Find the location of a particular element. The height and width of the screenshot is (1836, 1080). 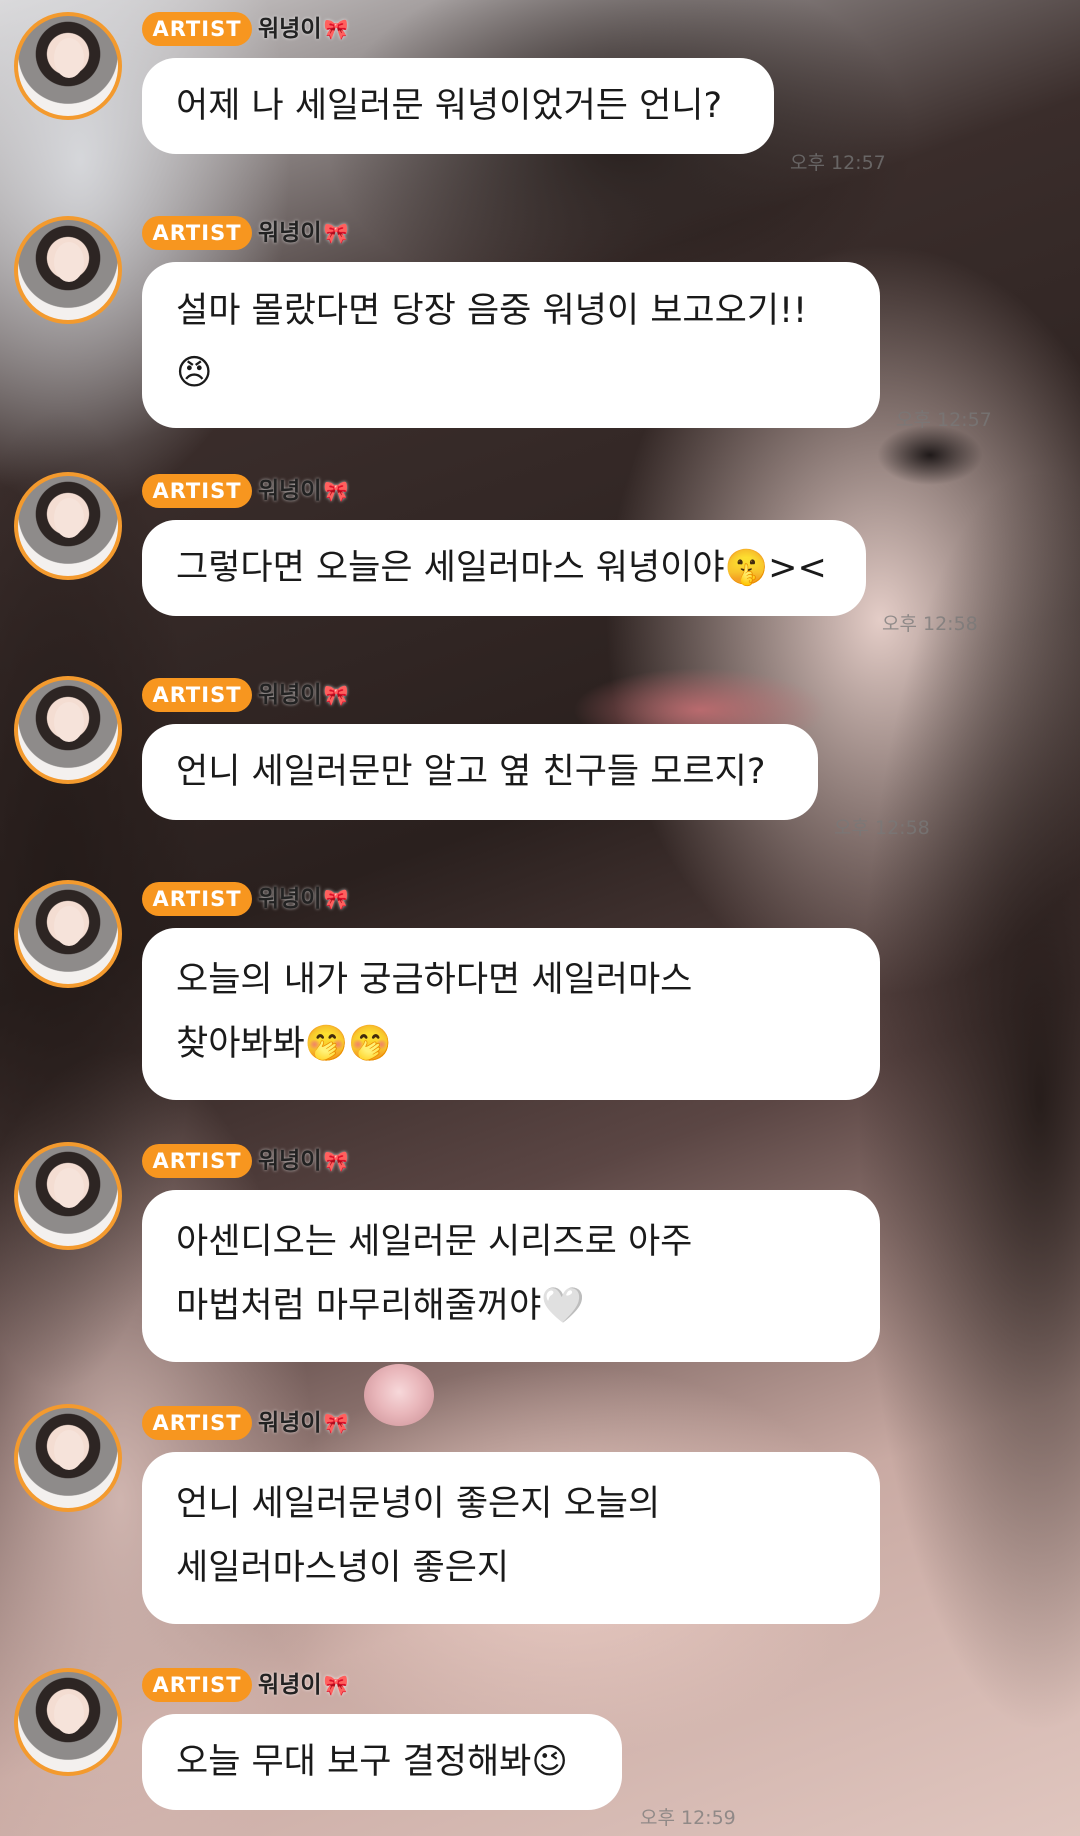

message-text: 찾아봐봐🤭🤭 is located at coordinates (284, 1044).